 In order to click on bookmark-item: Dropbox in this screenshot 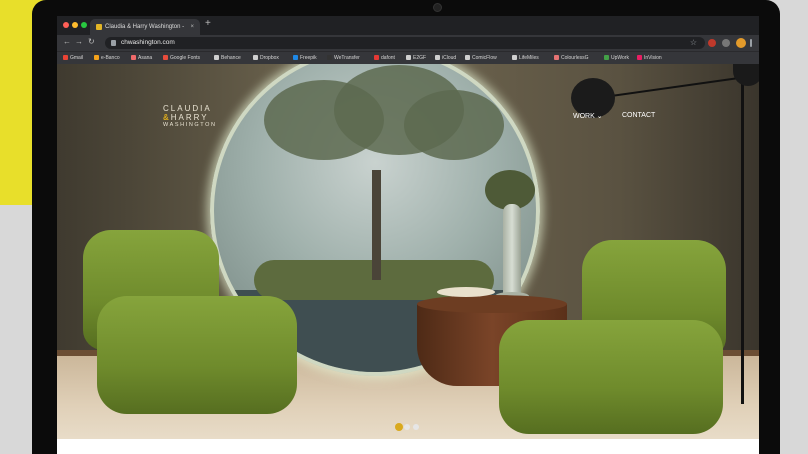, I will do `click(266, 58)`.